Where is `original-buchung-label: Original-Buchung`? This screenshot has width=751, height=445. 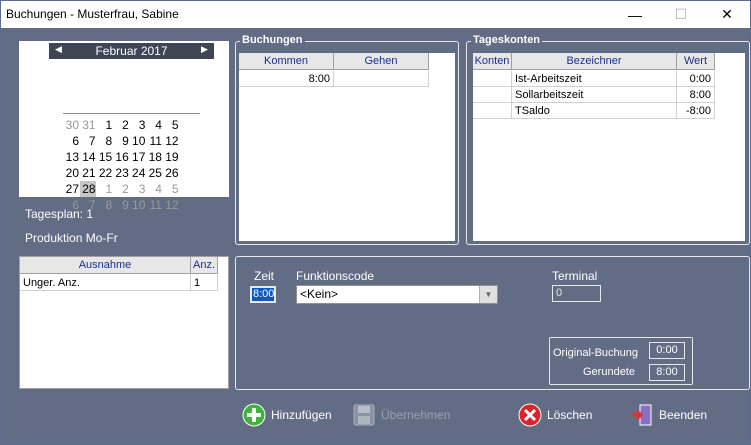 original-buchung-label: Original-Buchung is located at coordinates (595, 353).